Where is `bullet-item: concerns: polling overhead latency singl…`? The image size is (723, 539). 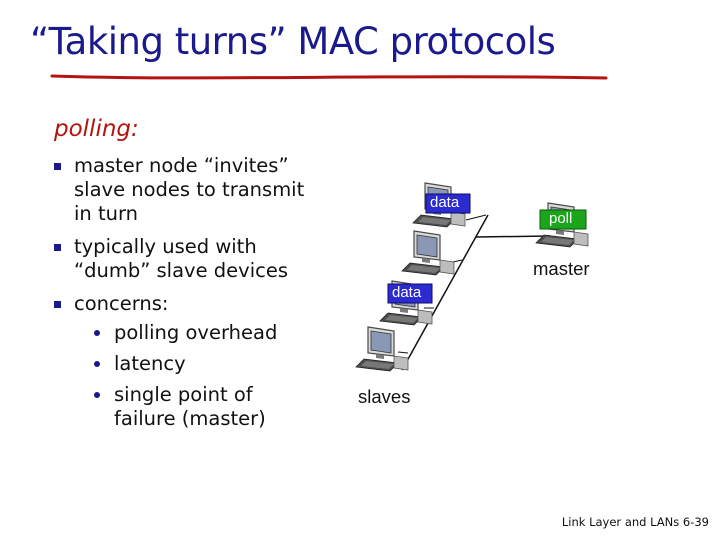 bullet-item: concerns: polling overhead latency singl… is located at coordinates (184, 361).